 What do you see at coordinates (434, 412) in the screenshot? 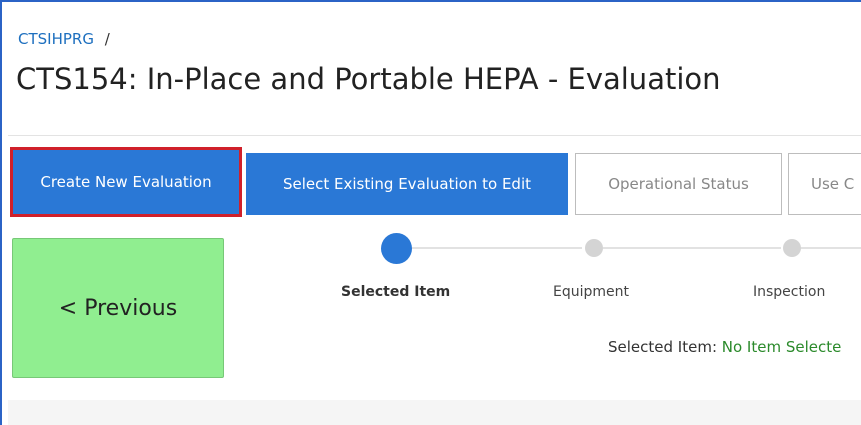
I see `footer-band` at bounding box center [434, 412].